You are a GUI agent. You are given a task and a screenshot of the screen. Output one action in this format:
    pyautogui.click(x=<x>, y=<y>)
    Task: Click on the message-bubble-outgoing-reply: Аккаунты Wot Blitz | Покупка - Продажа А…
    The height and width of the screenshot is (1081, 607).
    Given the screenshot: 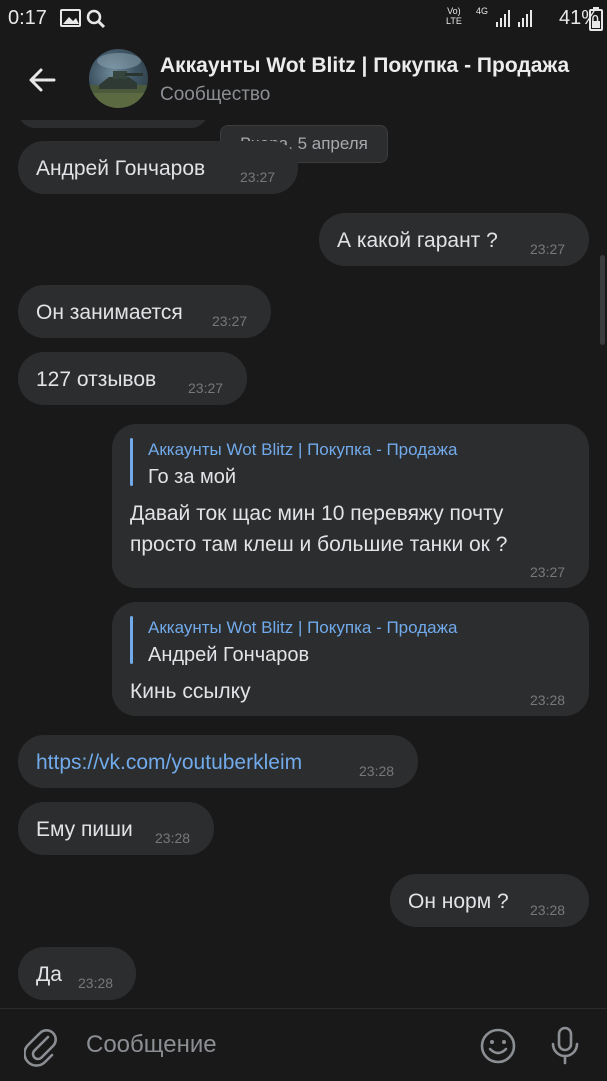 What is the action you would take?
    pyautogui.click(x=350, y=659)
    